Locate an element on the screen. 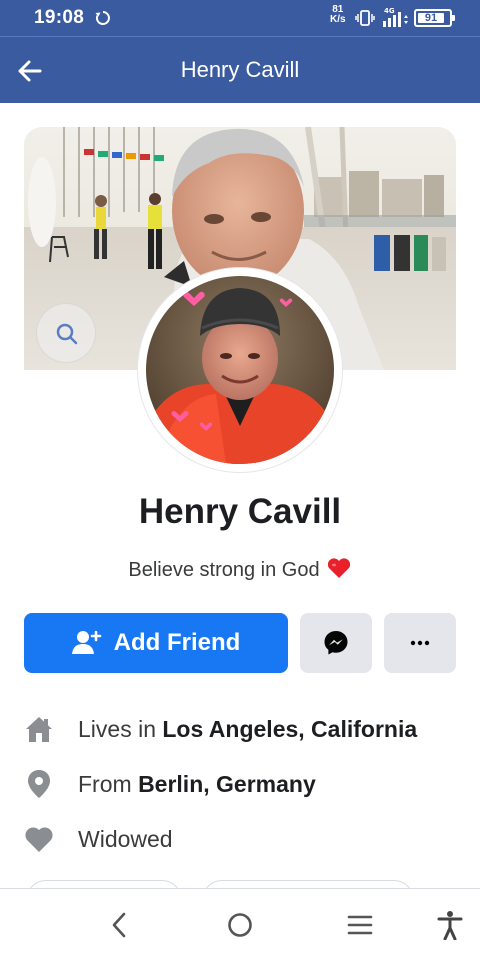  more-dots-icon is located at coordinates (420, 643).